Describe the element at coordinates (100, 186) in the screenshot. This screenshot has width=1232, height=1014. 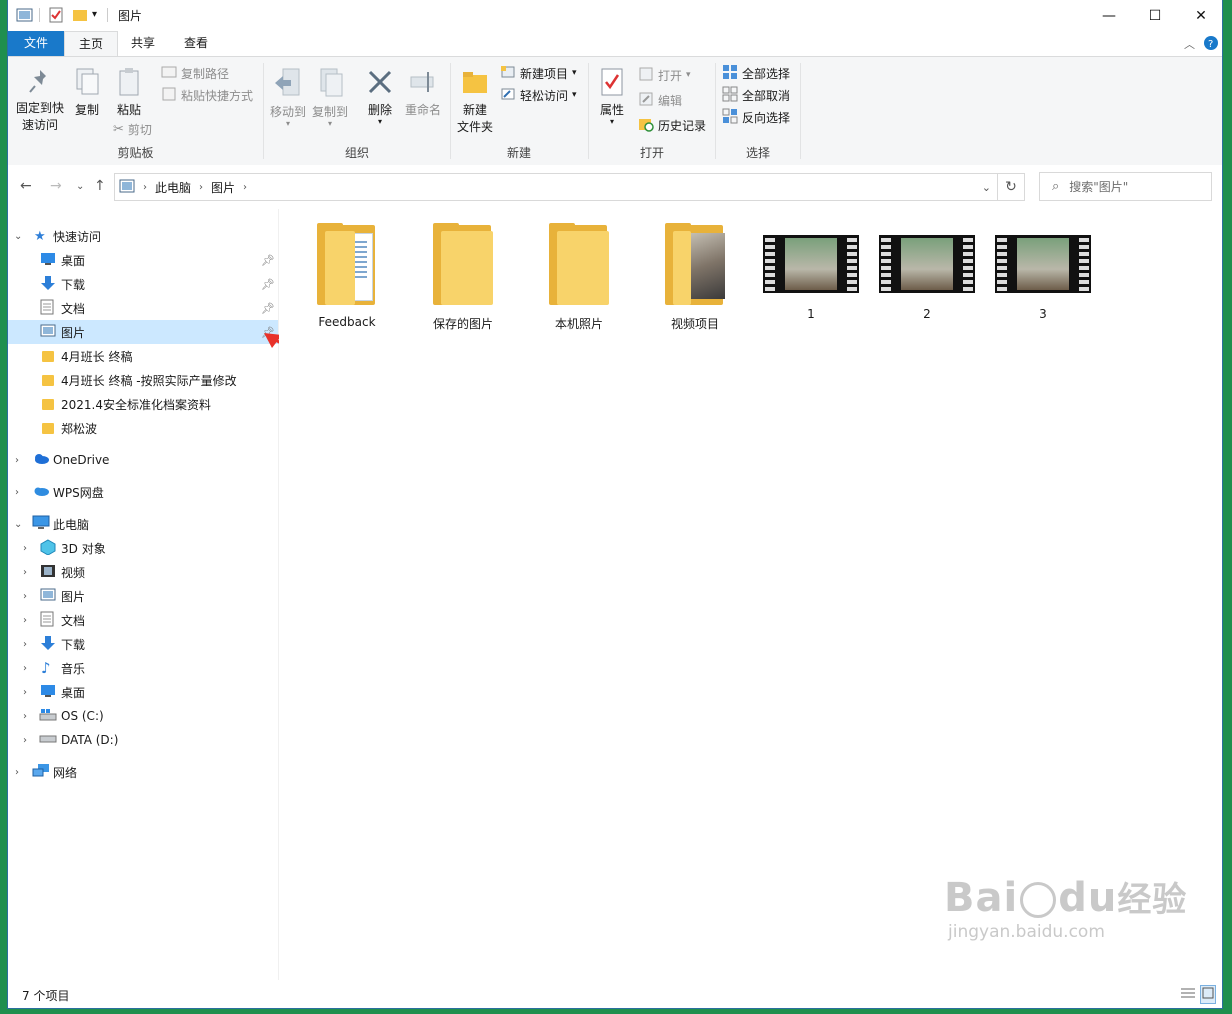
I see `up-arrow-icon: ↑` at that location.